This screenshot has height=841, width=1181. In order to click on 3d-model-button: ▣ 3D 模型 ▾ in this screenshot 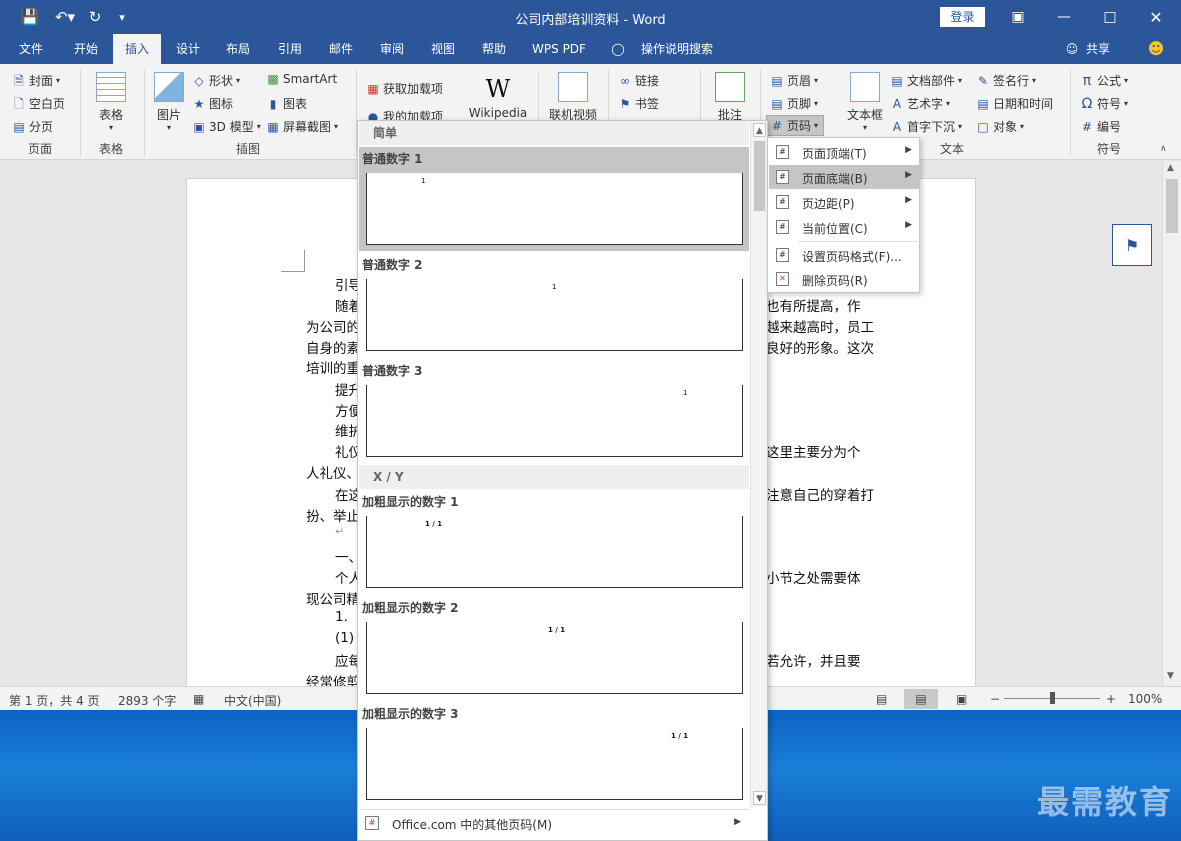, I will do `click(226, 126)`.